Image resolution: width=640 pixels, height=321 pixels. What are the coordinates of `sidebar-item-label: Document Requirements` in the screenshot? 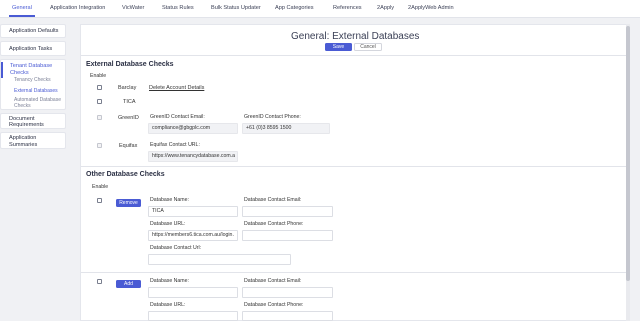 It's located at (26, 122).